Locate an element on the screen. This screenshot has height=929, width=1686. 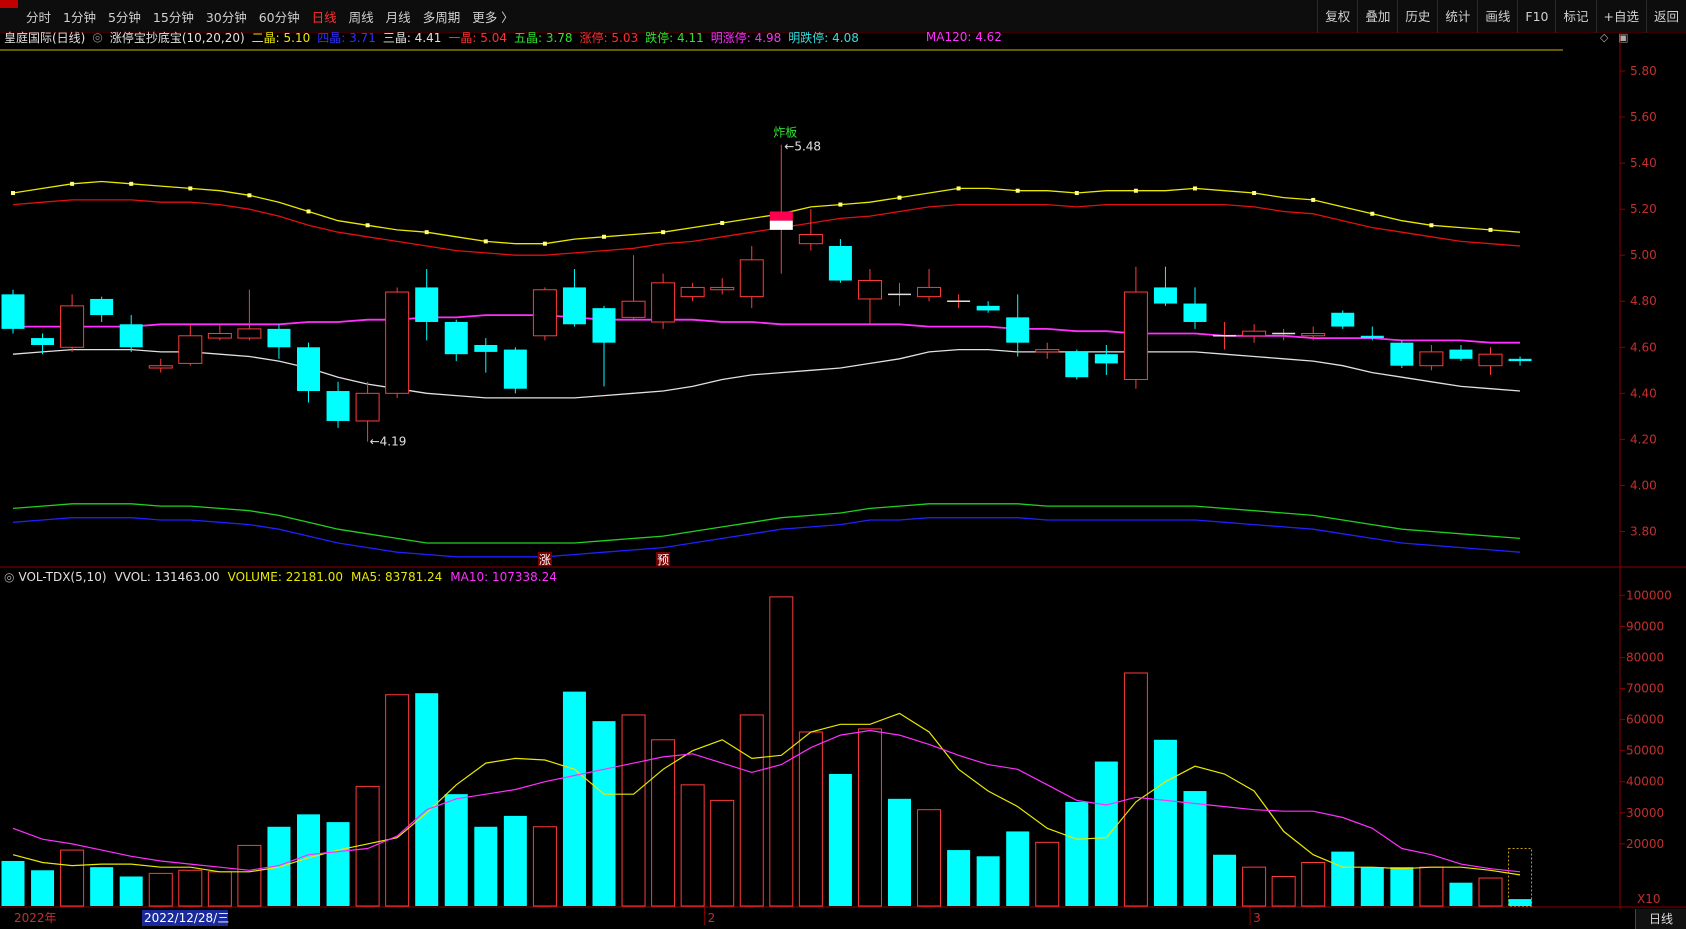
status-period: 日线 is located at coordinates (1660, 919).